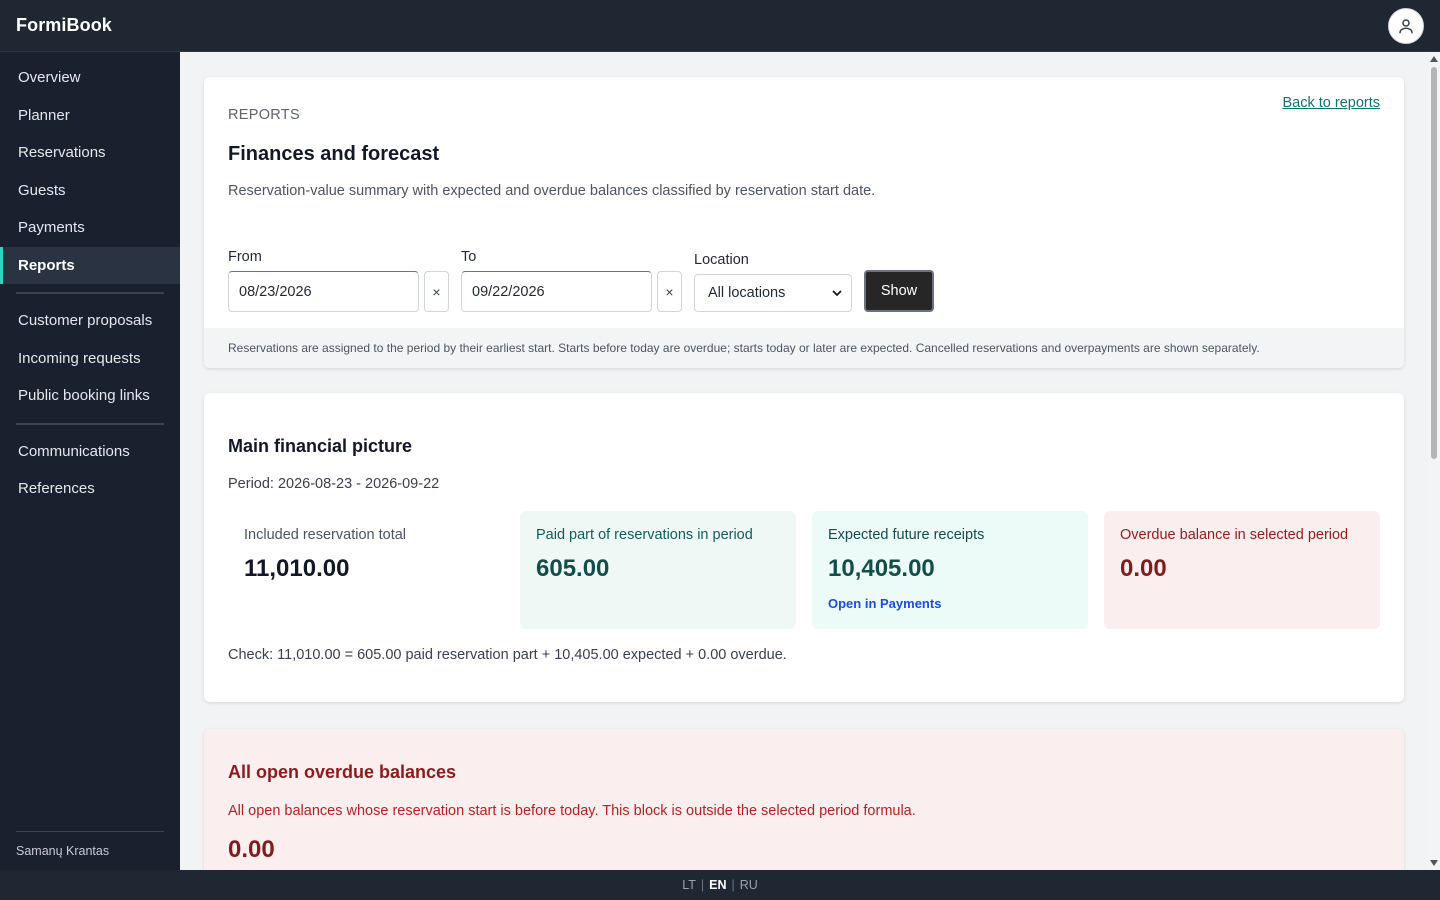  Describe the element at coordinates (320, 446) in the screenshot. I see `section-title: Main financial picture` at that location.